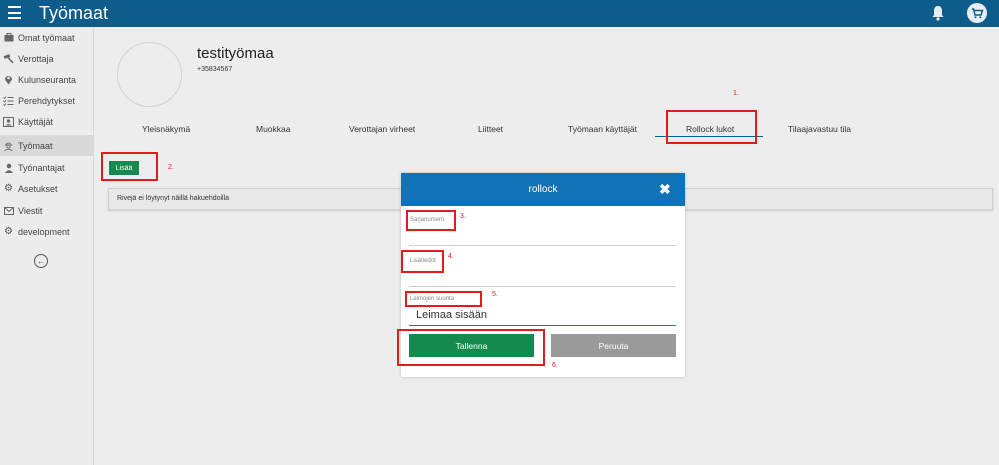  What do you see at coordinates (166, 129) in the screenshot?
I see `tab-yleisnakyma: Yleisnäkymä` at bounding box center [166, 129].